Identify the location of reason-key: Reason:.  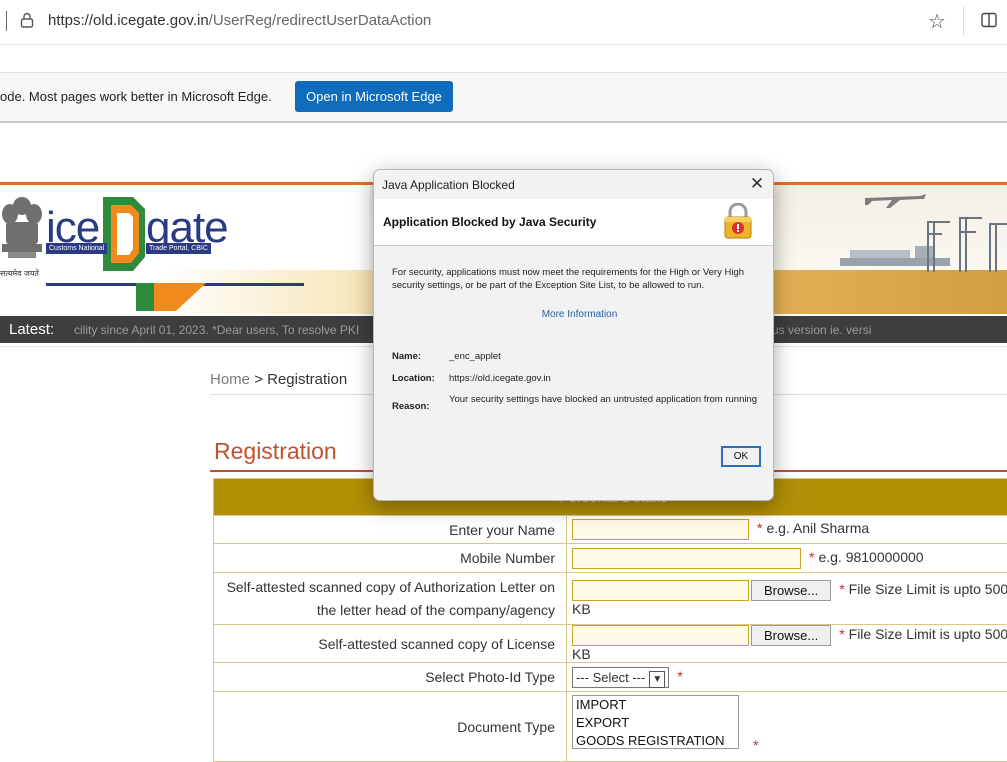
(410, 406).